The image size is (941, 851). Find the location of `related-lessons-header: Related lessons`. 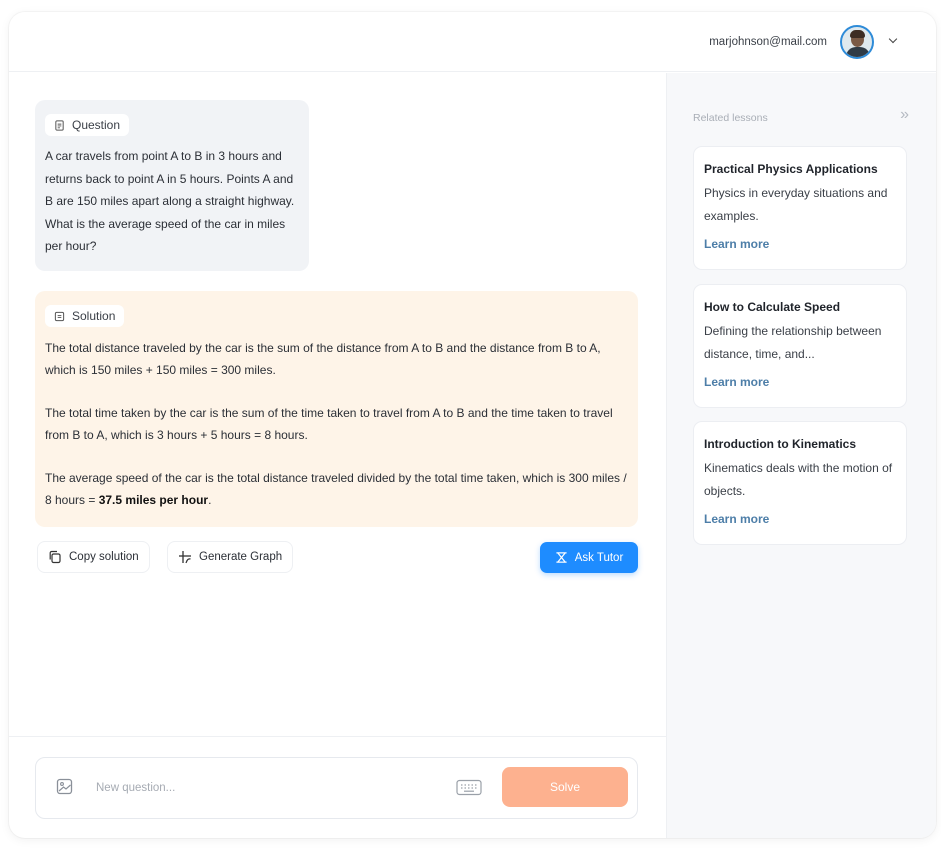

related-lessons-header: Related lessons is located at coordinates (730, 118).